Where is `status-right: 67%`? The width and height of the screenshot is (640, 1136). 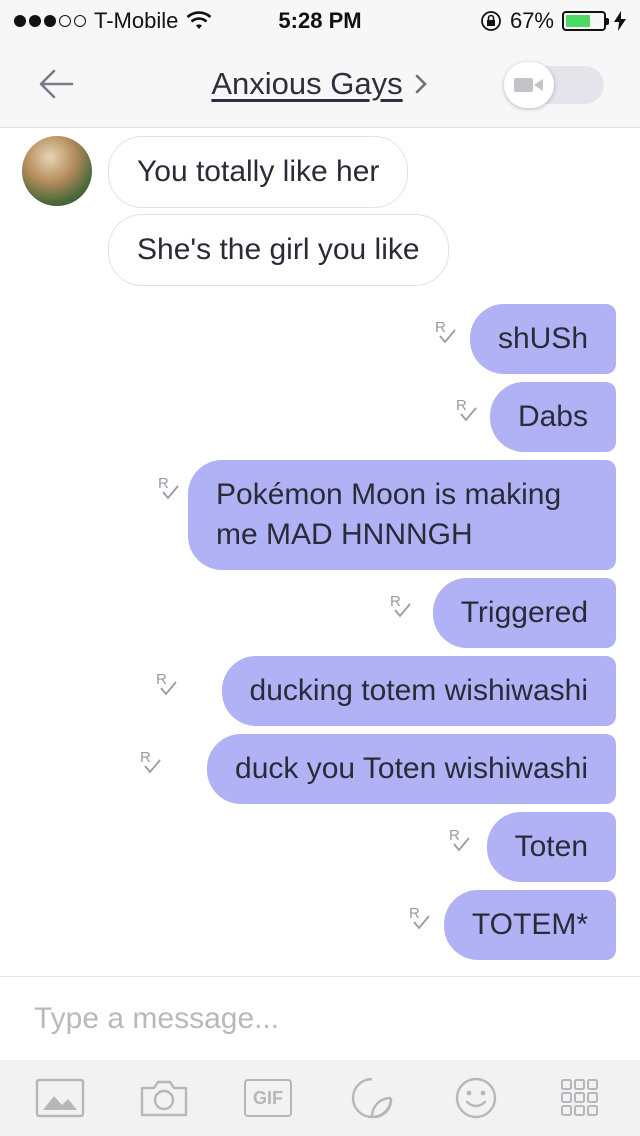
status-right: 67% is located at coordinates (553, 21).